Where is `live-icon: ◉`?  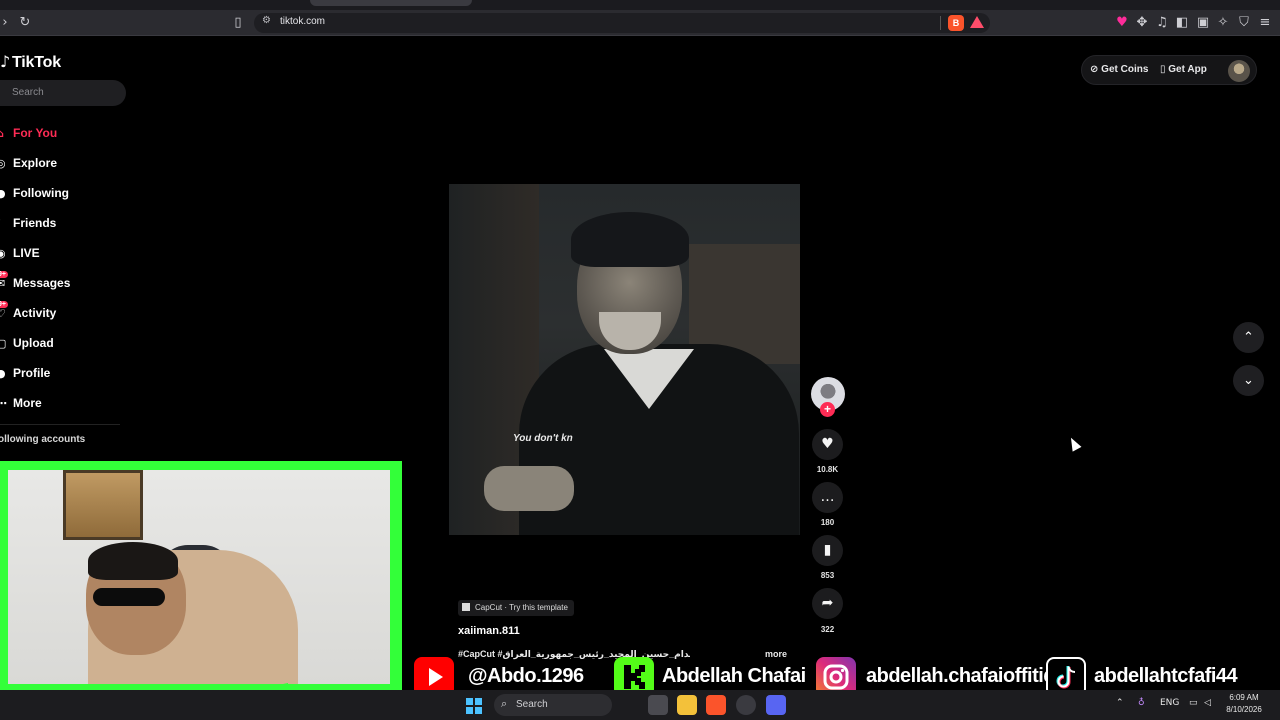 live-icon: ◉ is located at coordinates (3, 253).